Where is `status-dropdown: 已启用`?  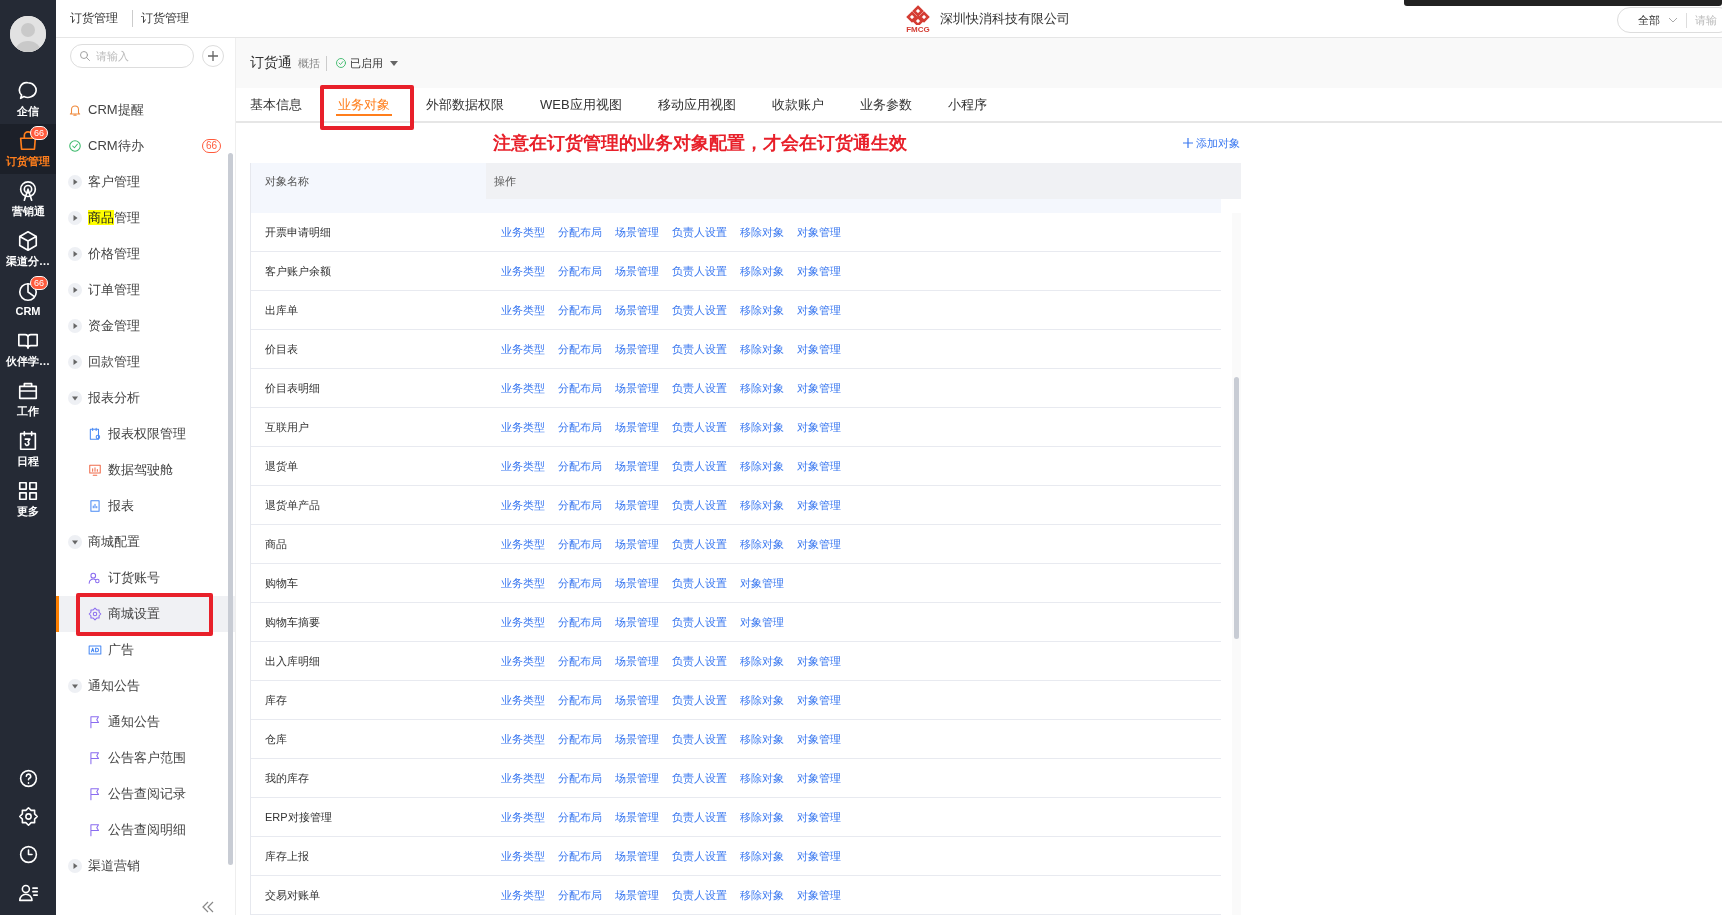 status-dropdown: 已启用 is located at coordinates (365, 63).